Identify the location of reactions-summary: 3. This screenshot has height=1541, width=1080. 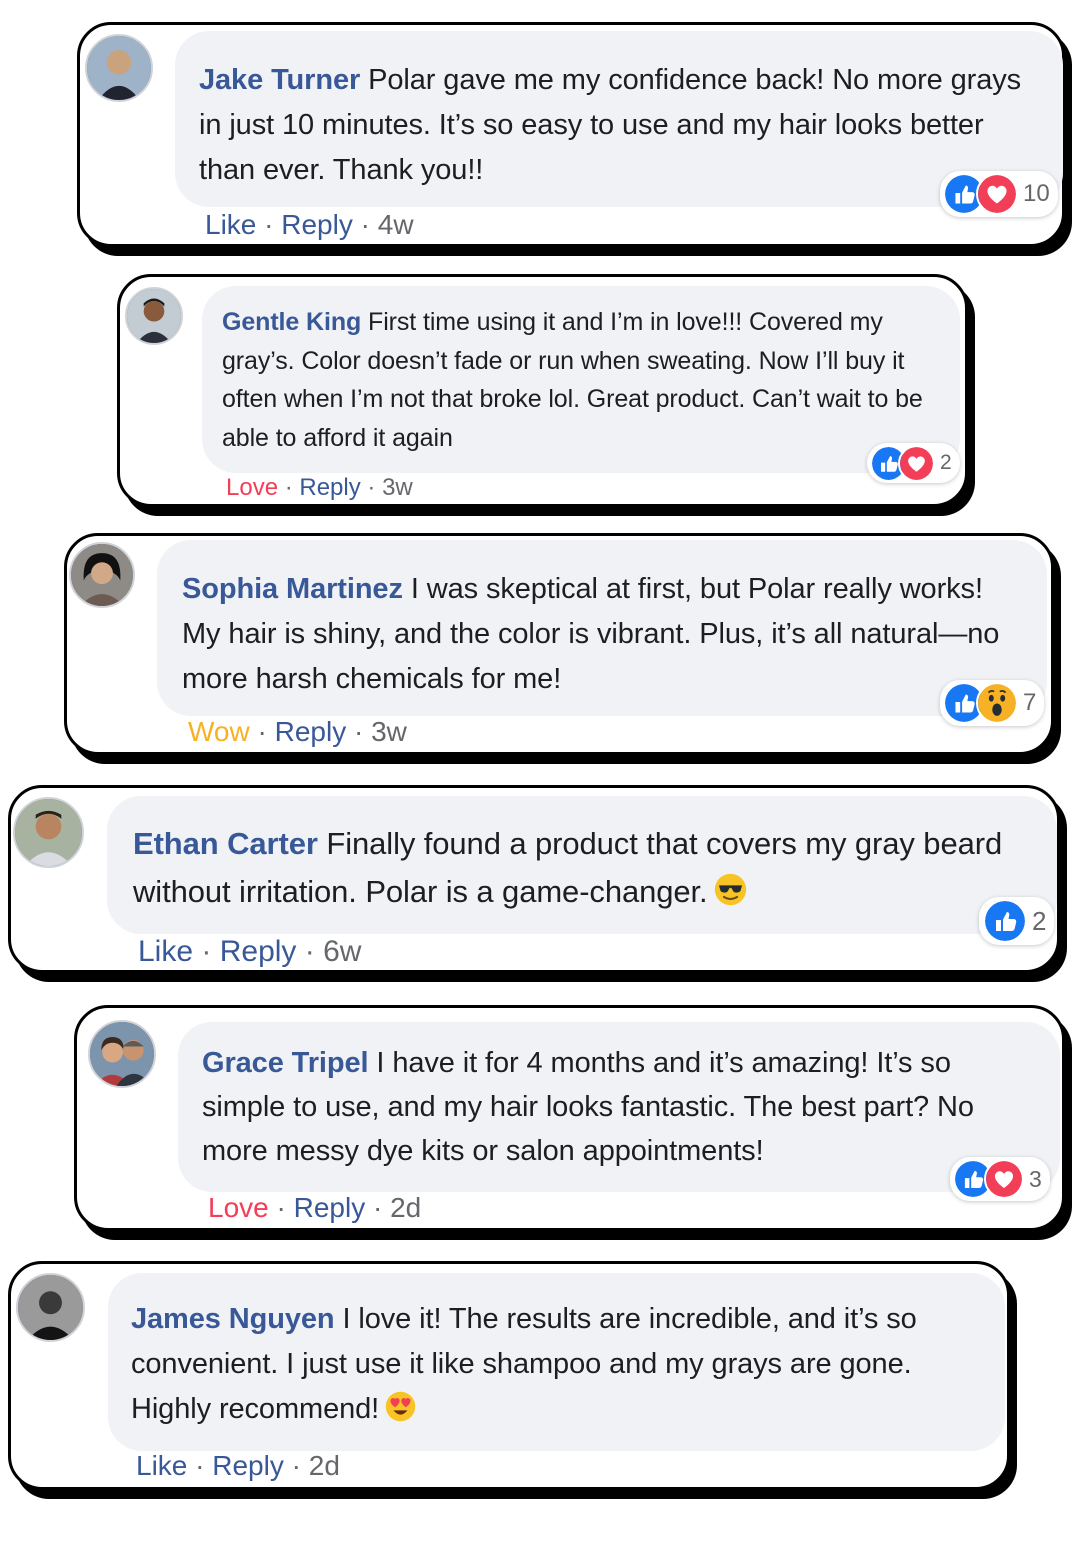
(1000, 1179).